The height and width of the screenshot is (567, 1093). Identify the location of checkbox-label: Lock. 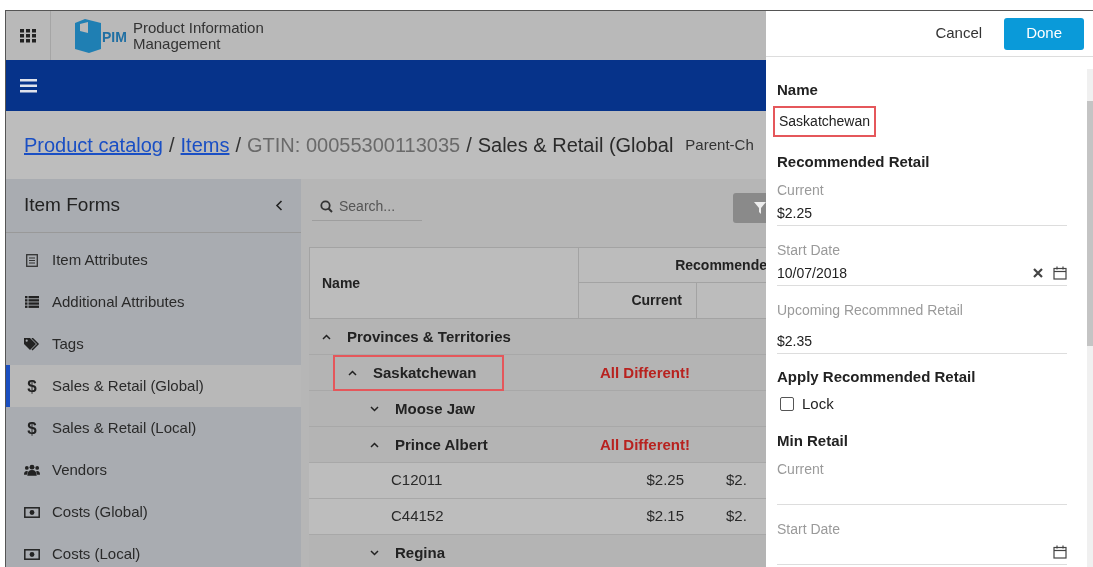
(818, 404).